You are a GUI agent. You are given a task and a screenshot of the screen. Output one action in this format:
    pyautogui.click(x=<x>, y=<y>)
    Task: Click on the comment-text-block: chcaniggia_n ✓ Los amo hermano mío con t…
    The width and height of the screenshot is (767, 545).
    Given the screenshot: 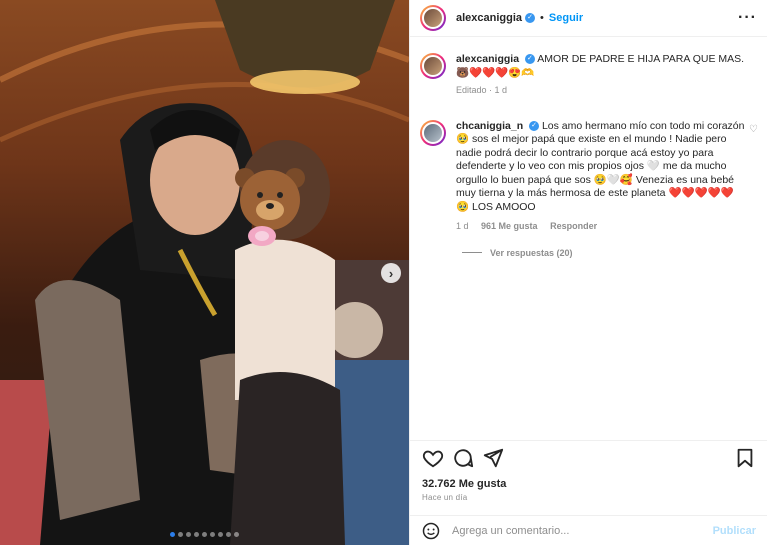 What is the action you would take?
    pyautogui.click(x=601, y=177)
    